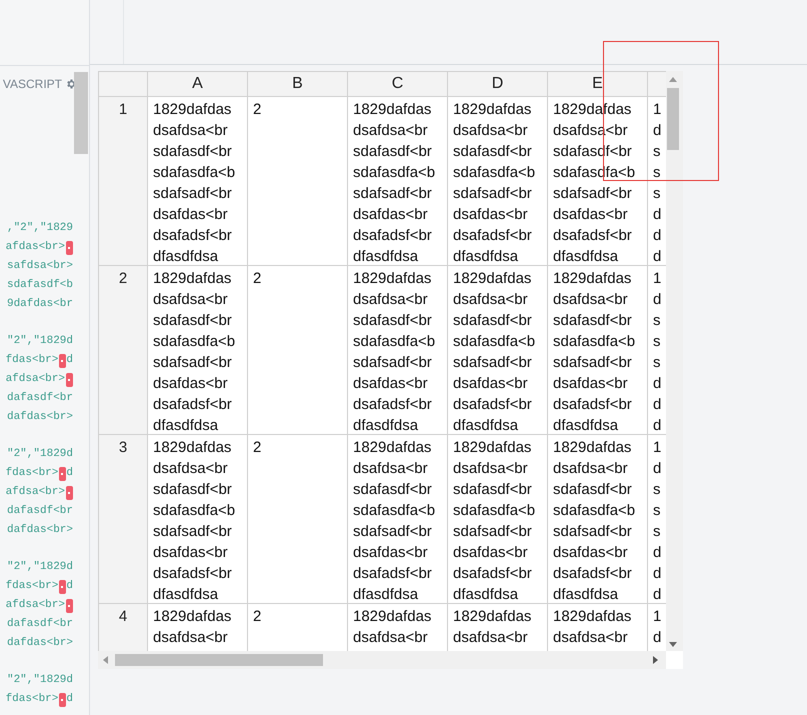 This screenshot has height=715, width=807. I want to click on column-header: D, so click(498, 83).